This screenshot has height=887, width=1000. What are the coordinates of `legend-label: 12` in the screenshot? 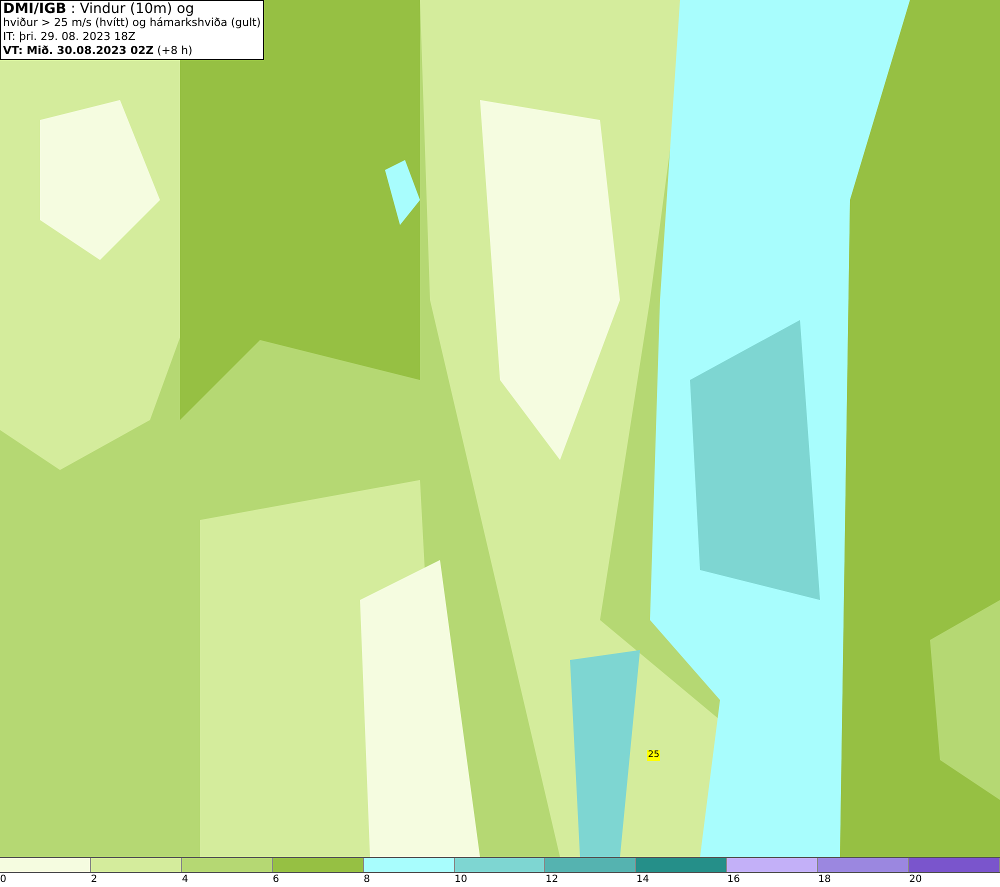 It's located at (551, 879).